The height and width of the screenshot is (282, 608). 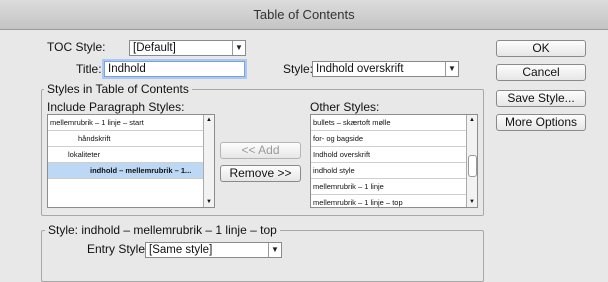 What do you see at coordinates (394, 187) in the screenshot?
I see `list-item: mellemrubrik – 1 linje` at bounding box center [394, 187].